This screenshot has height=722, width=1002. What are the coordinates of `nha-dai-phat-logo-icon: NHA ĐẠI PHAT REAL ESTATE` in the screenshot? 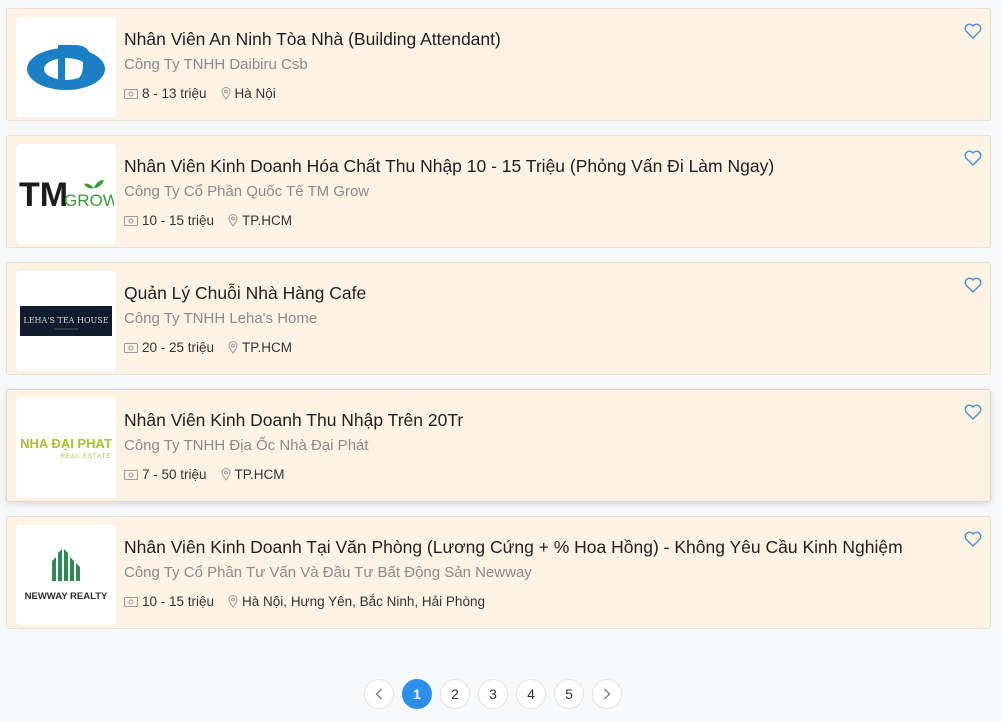 It's located at (66, 448).